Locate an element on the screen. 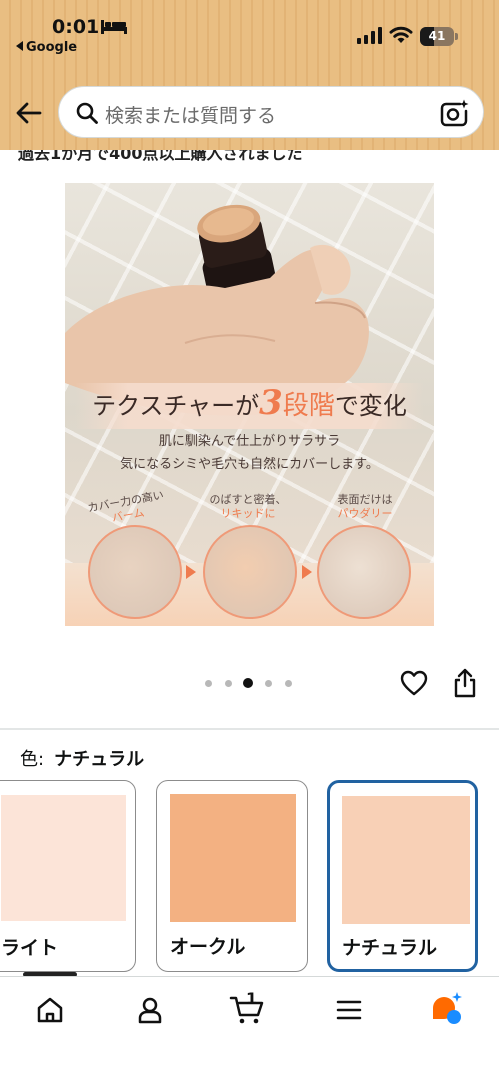 The height and width of the screenshot is (1080, 499). image-headline: テクスチャーが3段階で変化 is located at coordinates (249, 403).